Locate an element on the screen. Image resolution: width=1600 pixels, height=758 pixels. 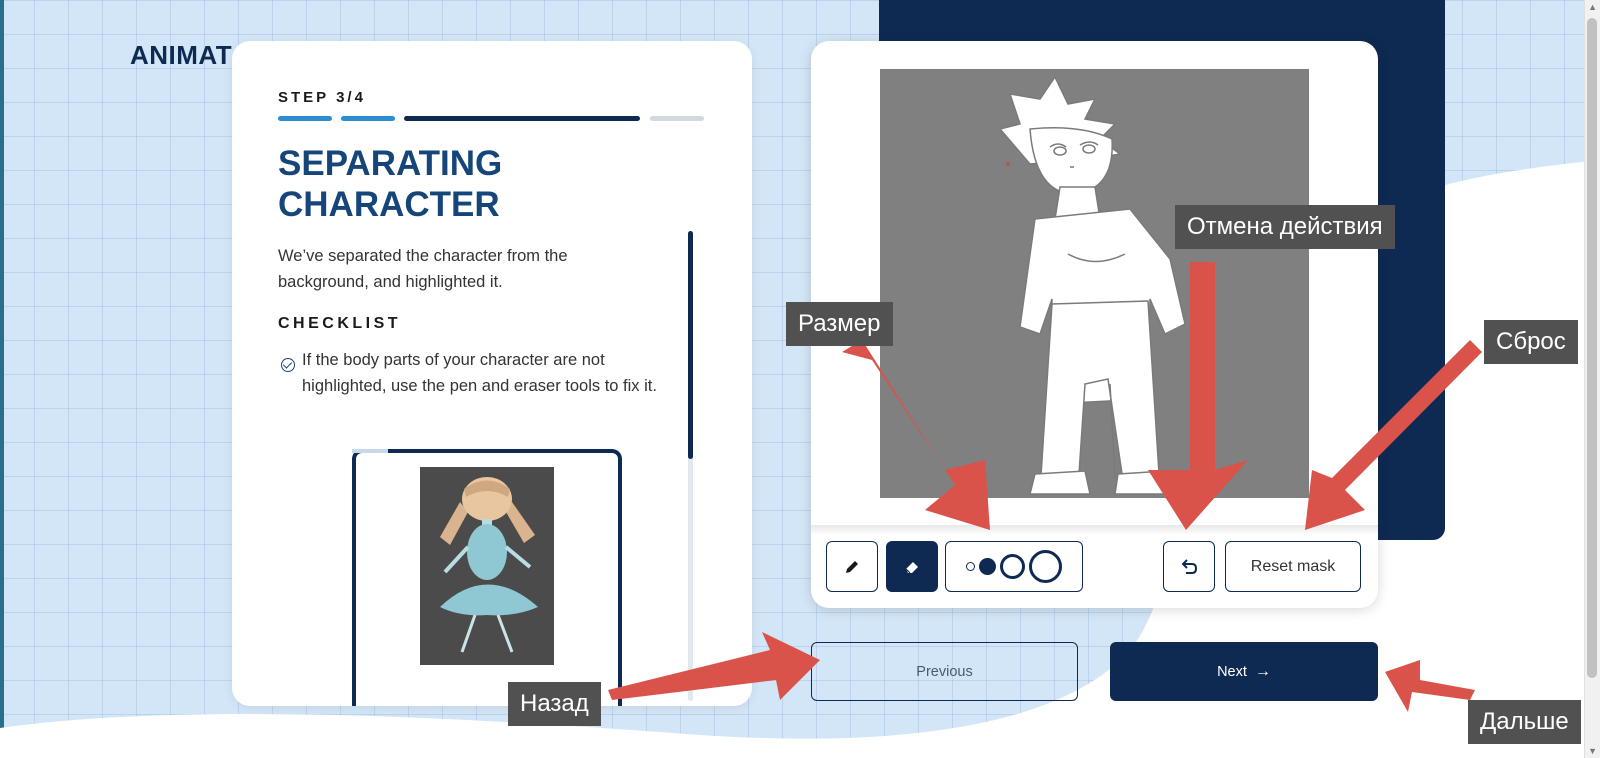
reset-callout: Сброс is located at coordinates (1531, 342).